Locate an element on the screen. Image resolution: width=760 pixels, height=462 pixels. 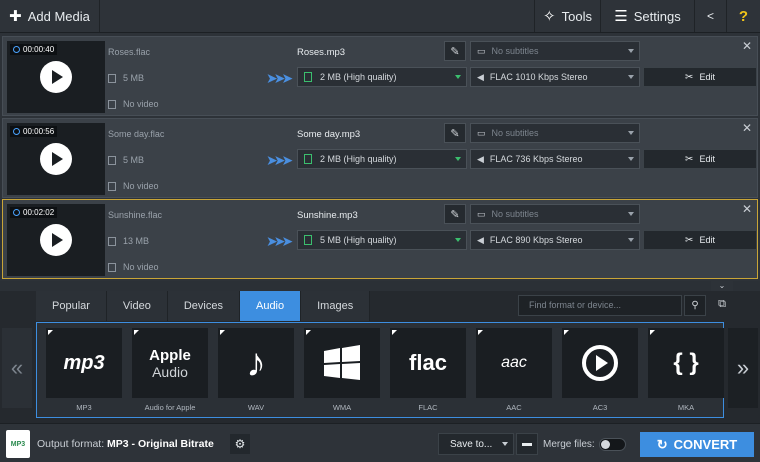
duration-badge: 00:00:40 is located at coordinates (34, 49).